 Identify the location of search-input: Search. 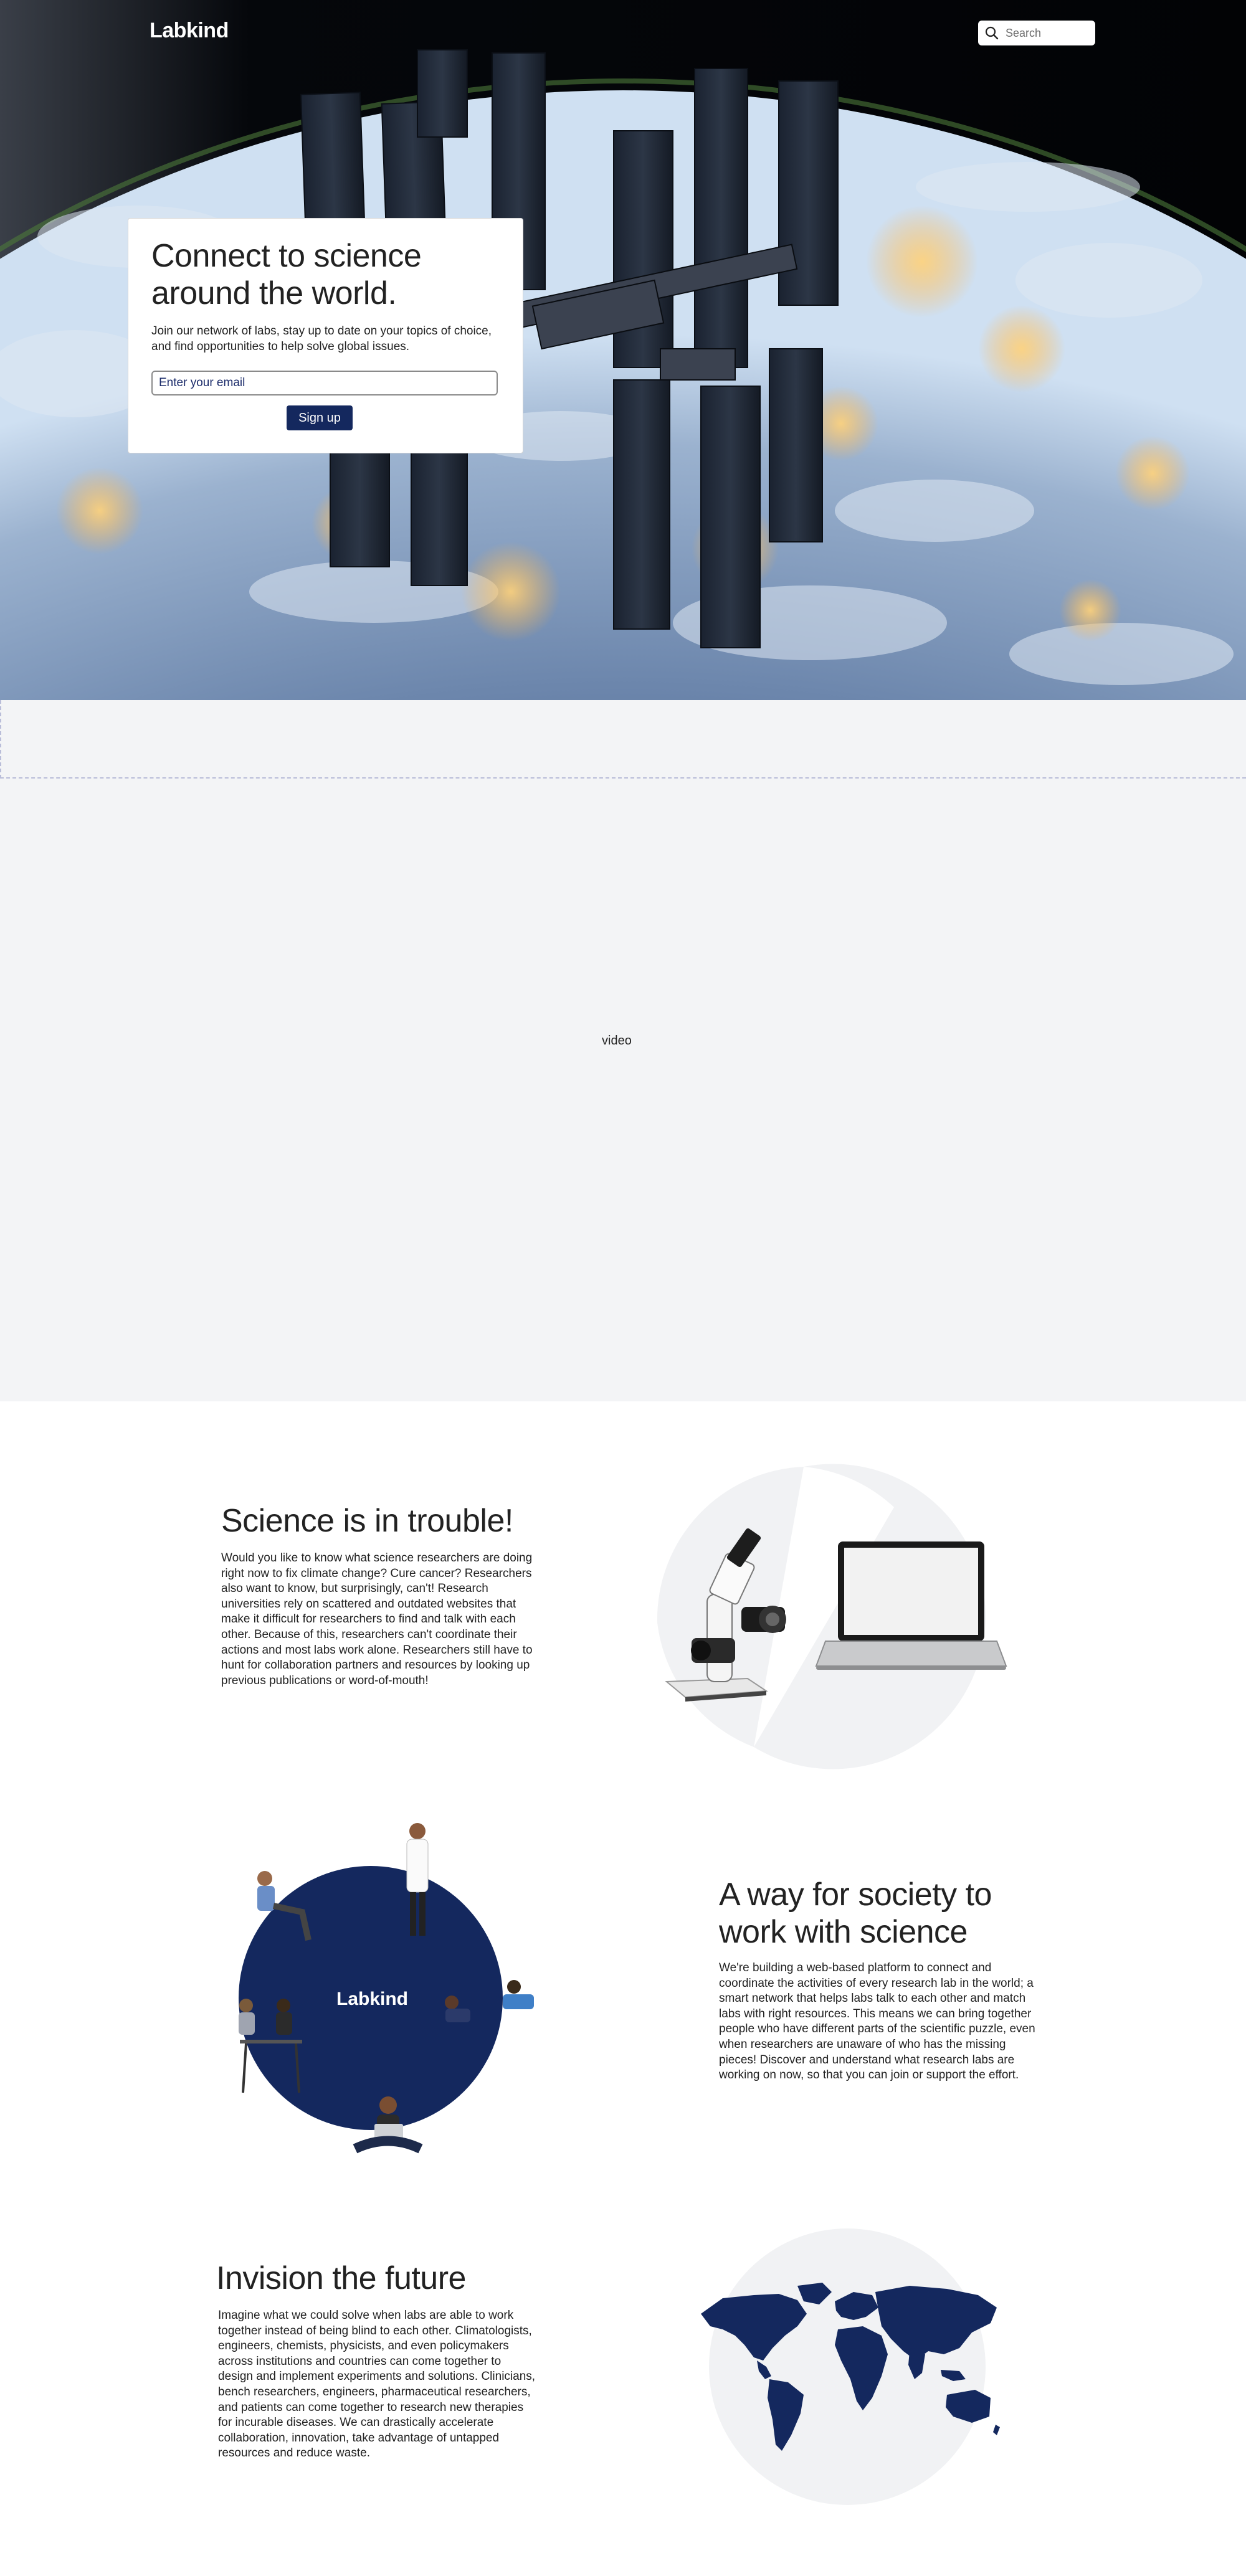
(1023, 33).